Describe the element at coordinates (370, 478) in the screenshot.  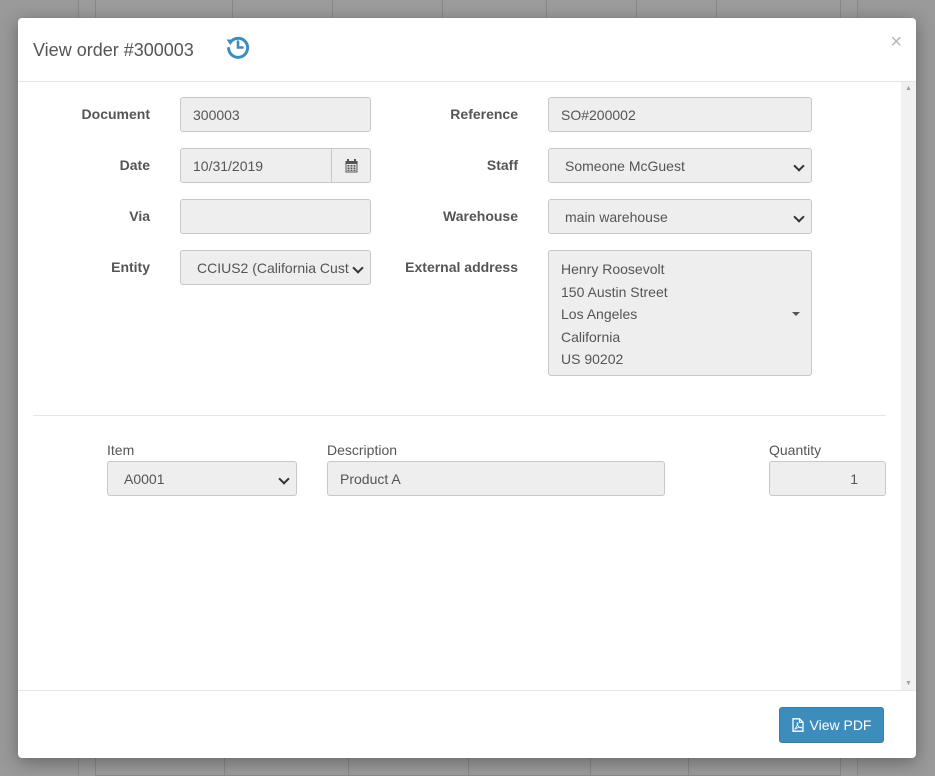
I see `description-value: Product A` at that location.